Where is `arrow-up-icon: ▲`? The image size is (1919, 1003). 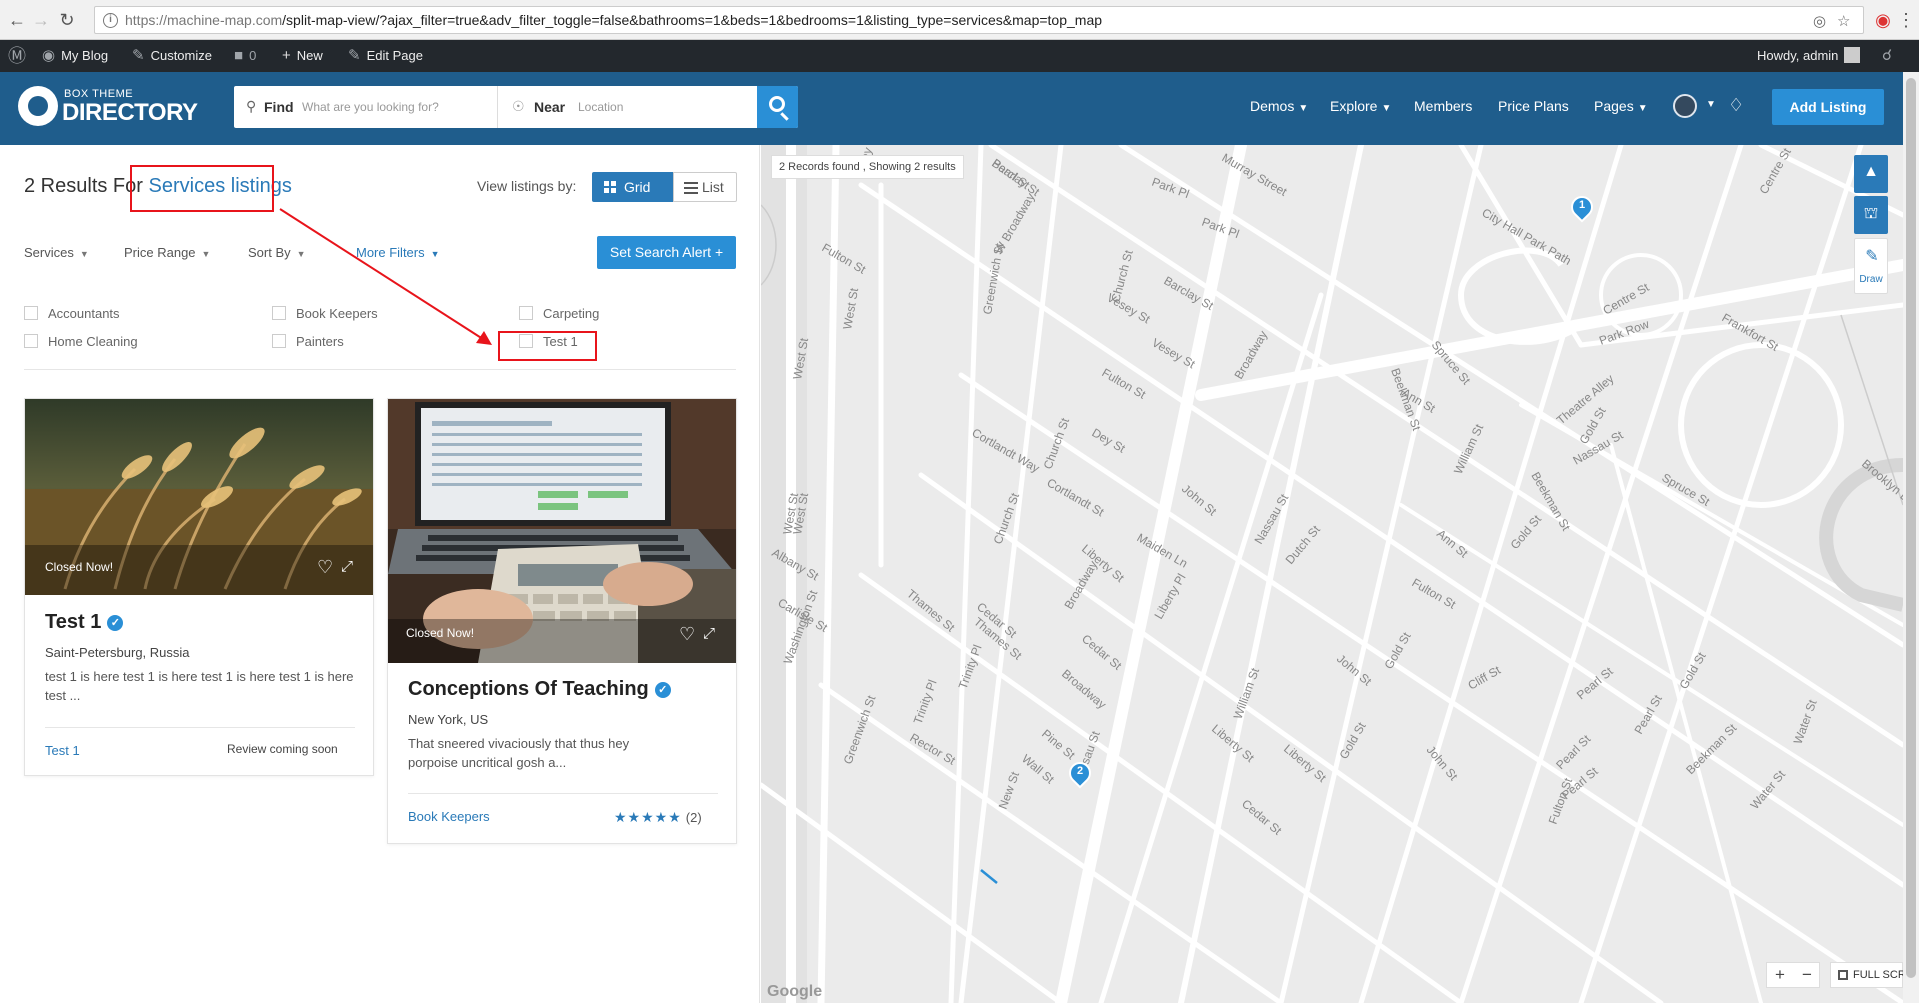 arrow-up-icon: ▲ is located at coordinates (1871, 171).